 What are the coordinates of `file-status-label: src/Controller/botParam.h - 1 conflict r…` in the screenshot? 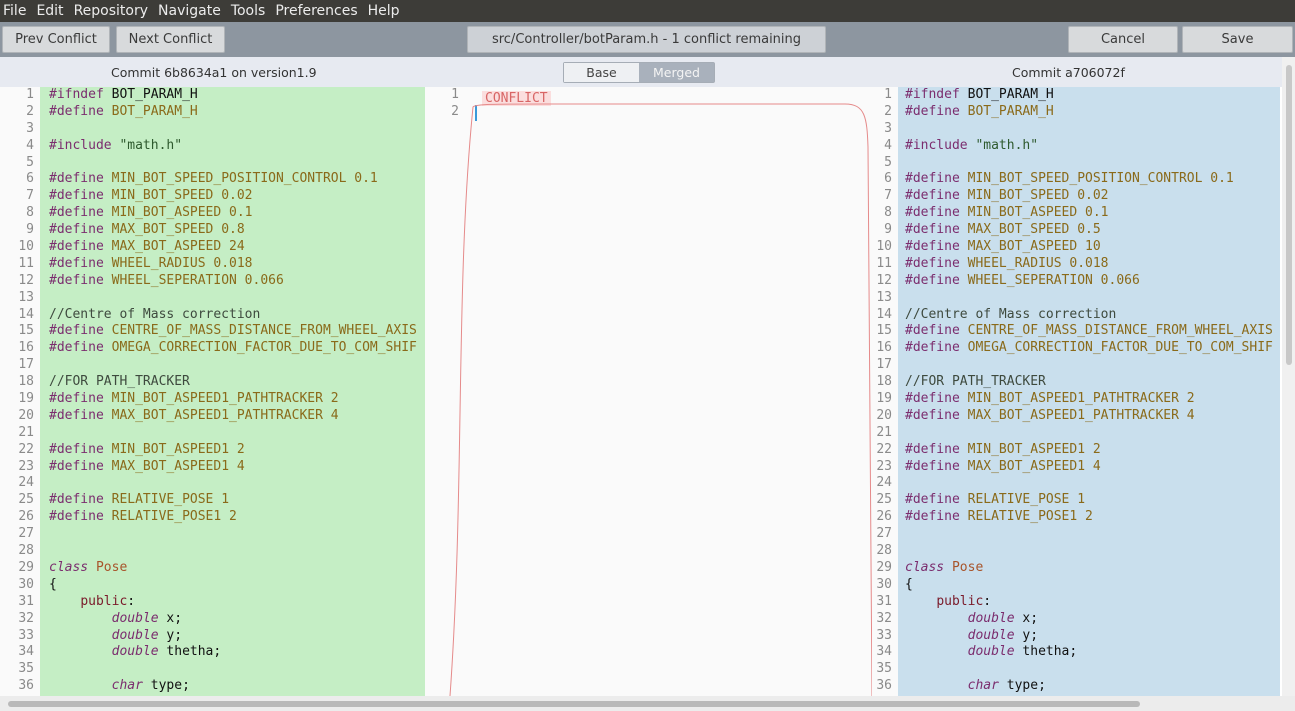 It's located at (646, 39).